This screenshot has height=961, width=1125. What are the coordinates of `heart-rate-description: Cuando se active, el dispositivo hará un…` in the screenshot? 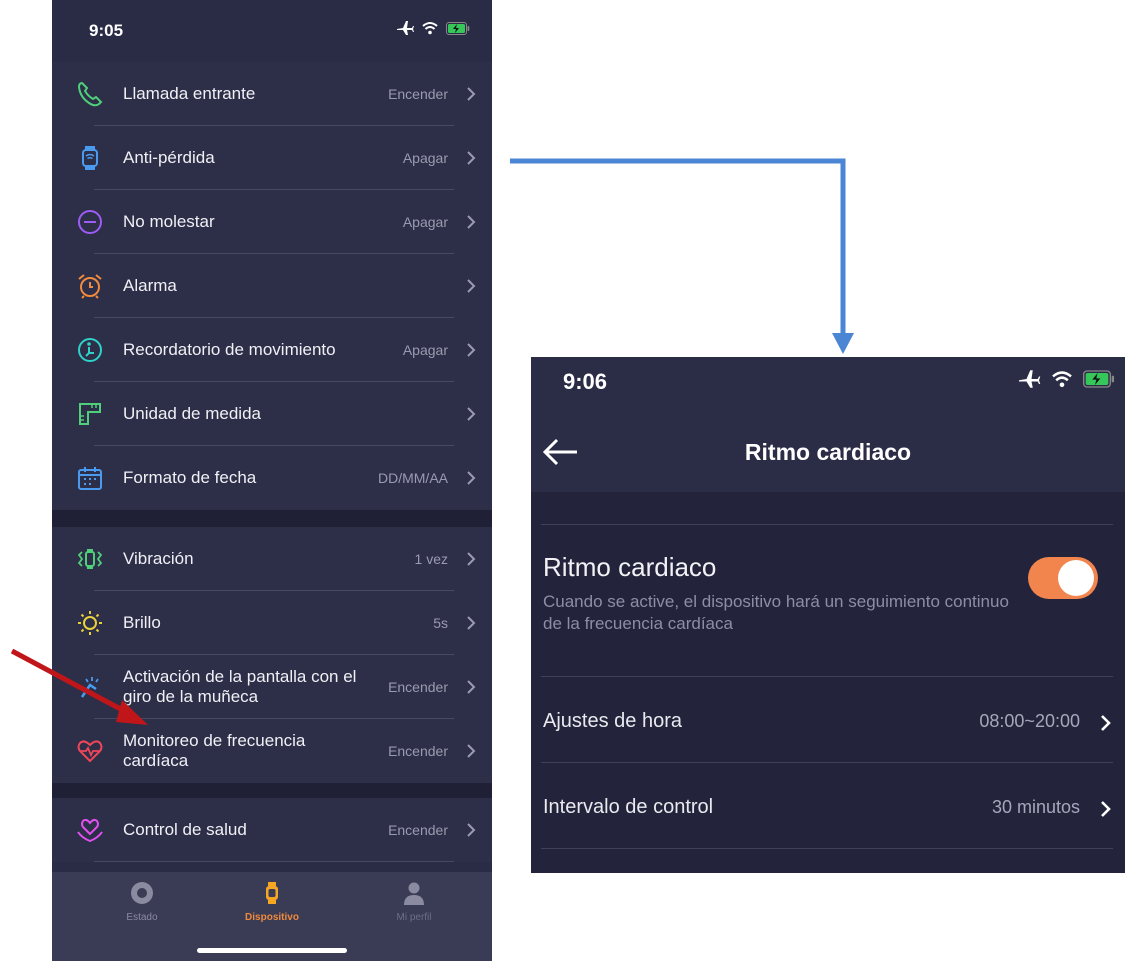 It's located at (776, 612).